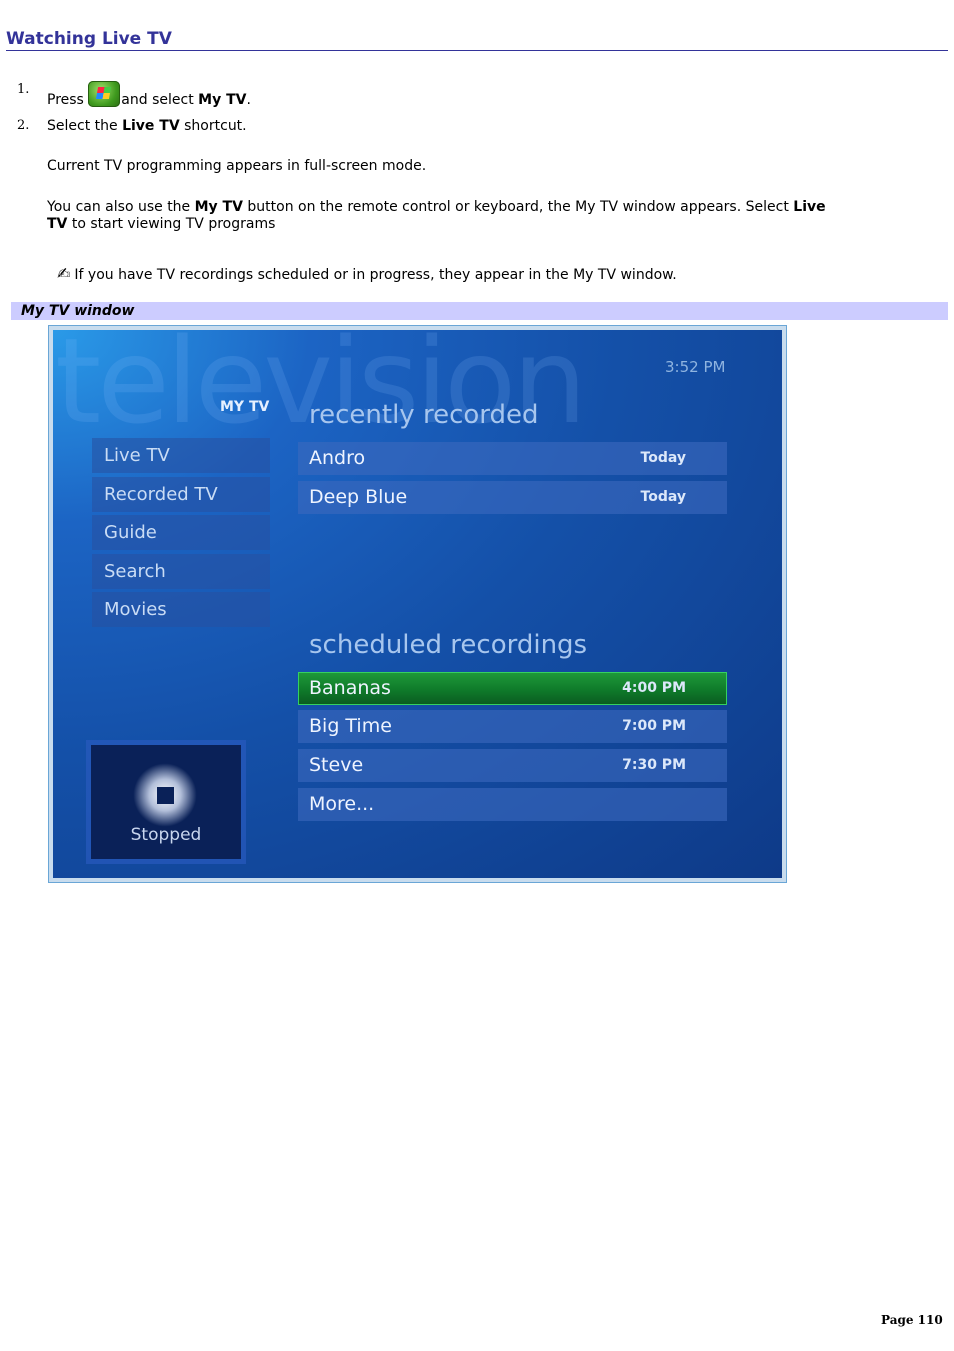  I want to click on background-watermark: television, so click(321, 390).